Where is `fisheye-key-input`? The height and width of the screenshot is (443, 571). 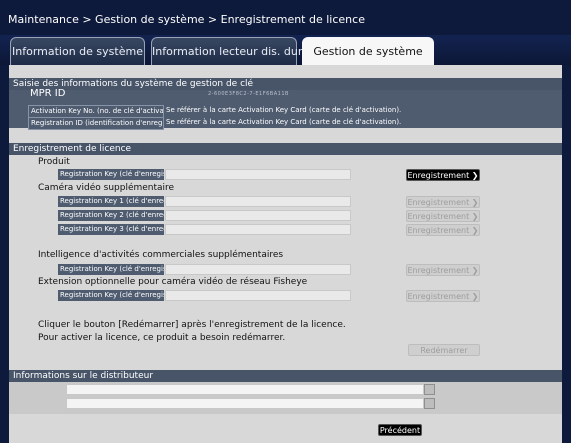 fisheye-key-input is located at coordinates (258, 295).